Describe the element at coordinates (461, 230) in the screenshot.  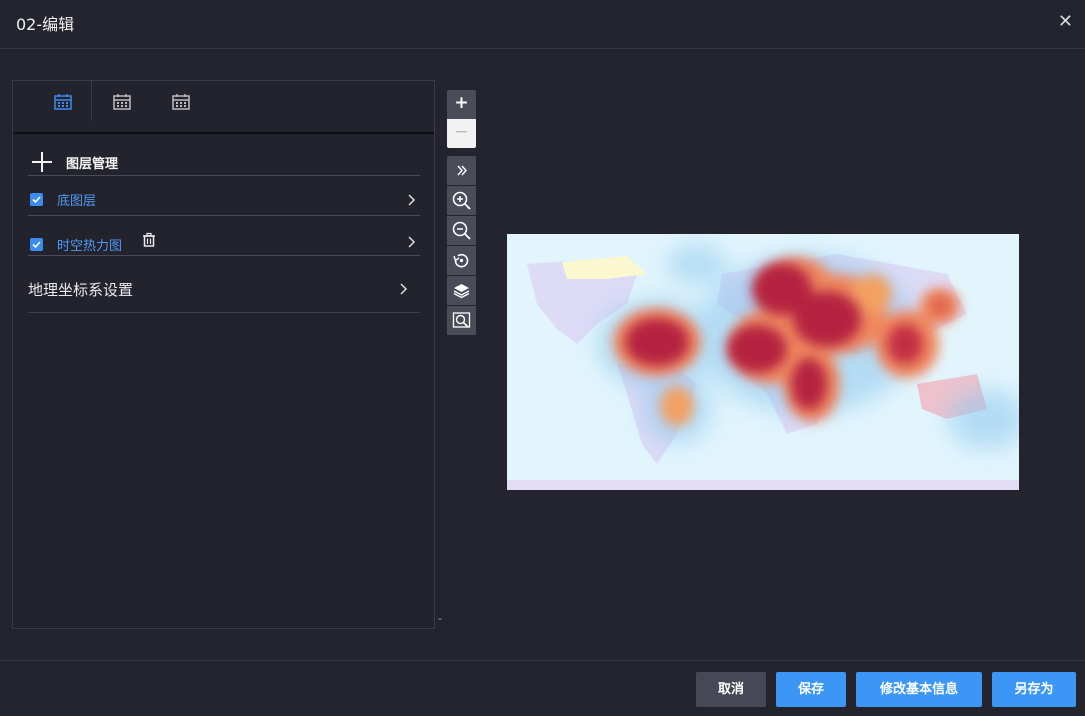
I see `zoom-out-icon` at that location.